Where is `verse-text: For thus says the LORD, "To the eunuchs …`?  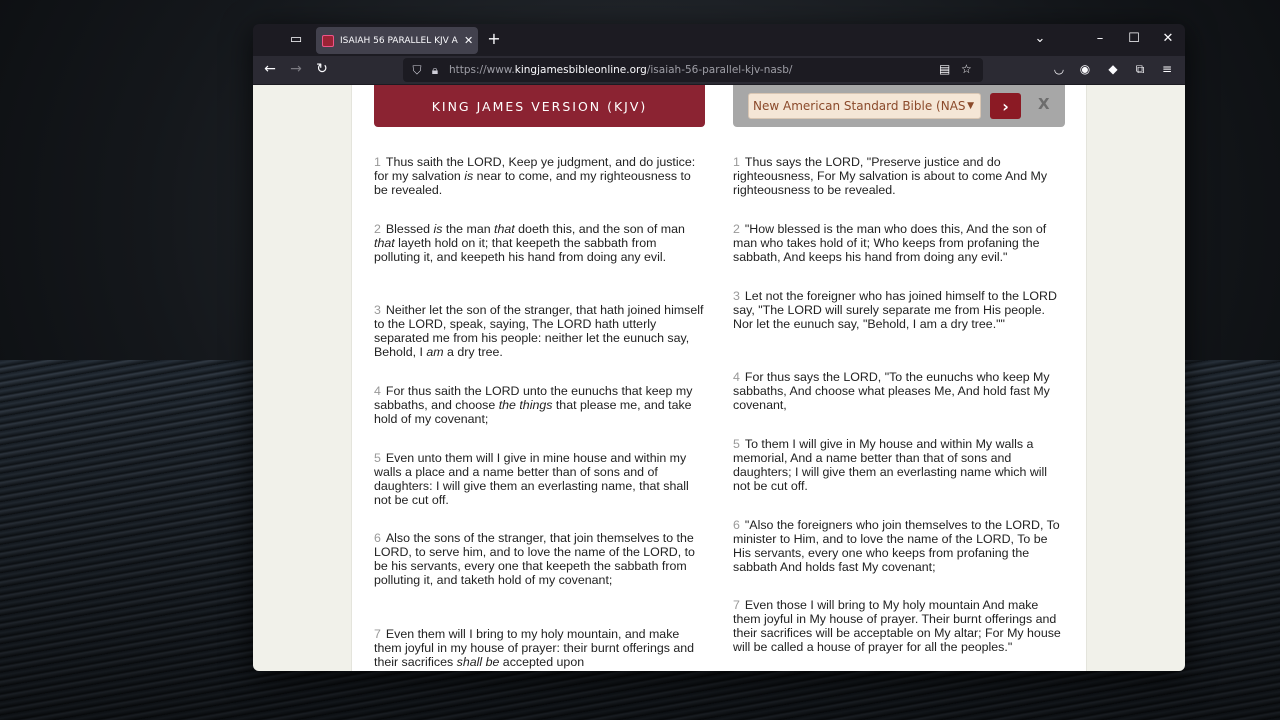
verse-text: For thus says the LORD, "To the eunuchs … is located at coordinates (891, 391).